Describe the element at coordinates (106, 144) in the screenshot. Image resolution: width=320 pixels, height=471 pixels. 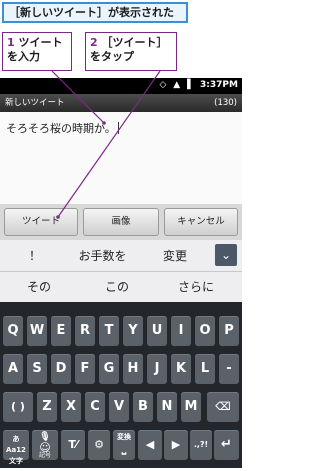
I see `callout-lines` at that location.